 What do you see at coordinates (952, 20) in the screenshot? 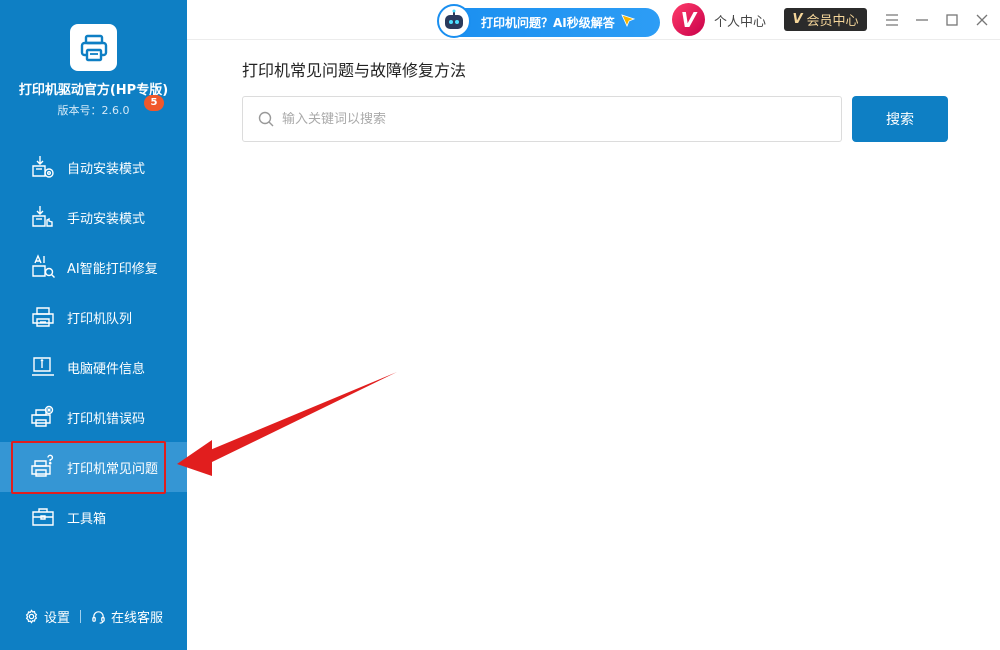
I see `maximize-icon` at bounding box center [952, 20].